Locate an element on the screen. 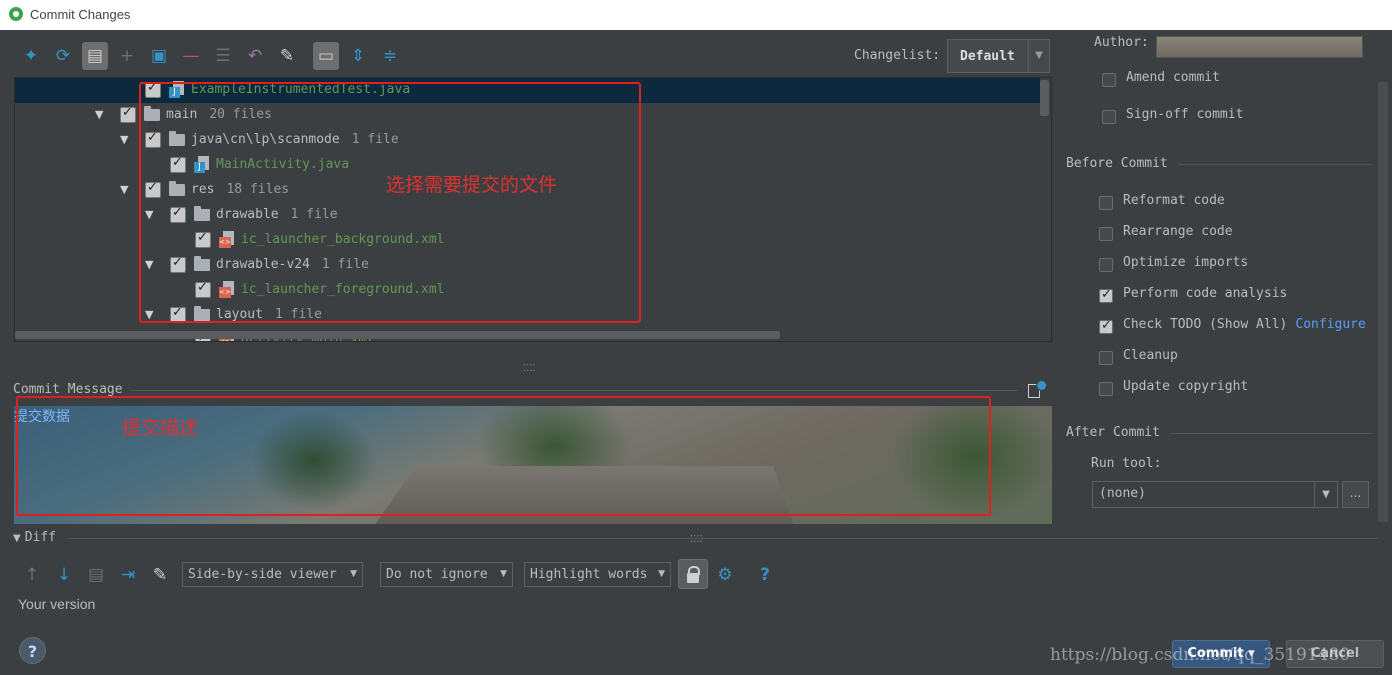  optimize-imports-checkbox is located at coordinates (1106, 265).